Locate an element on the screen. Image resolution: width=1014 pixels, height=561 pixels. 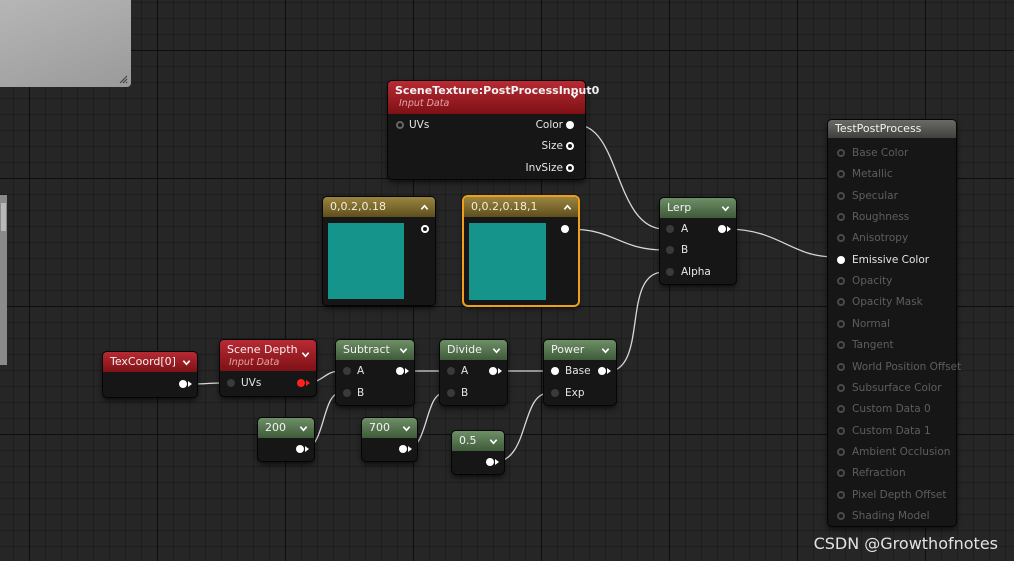
subtract-node: Subtract A B is located at coordinates (375, 372).